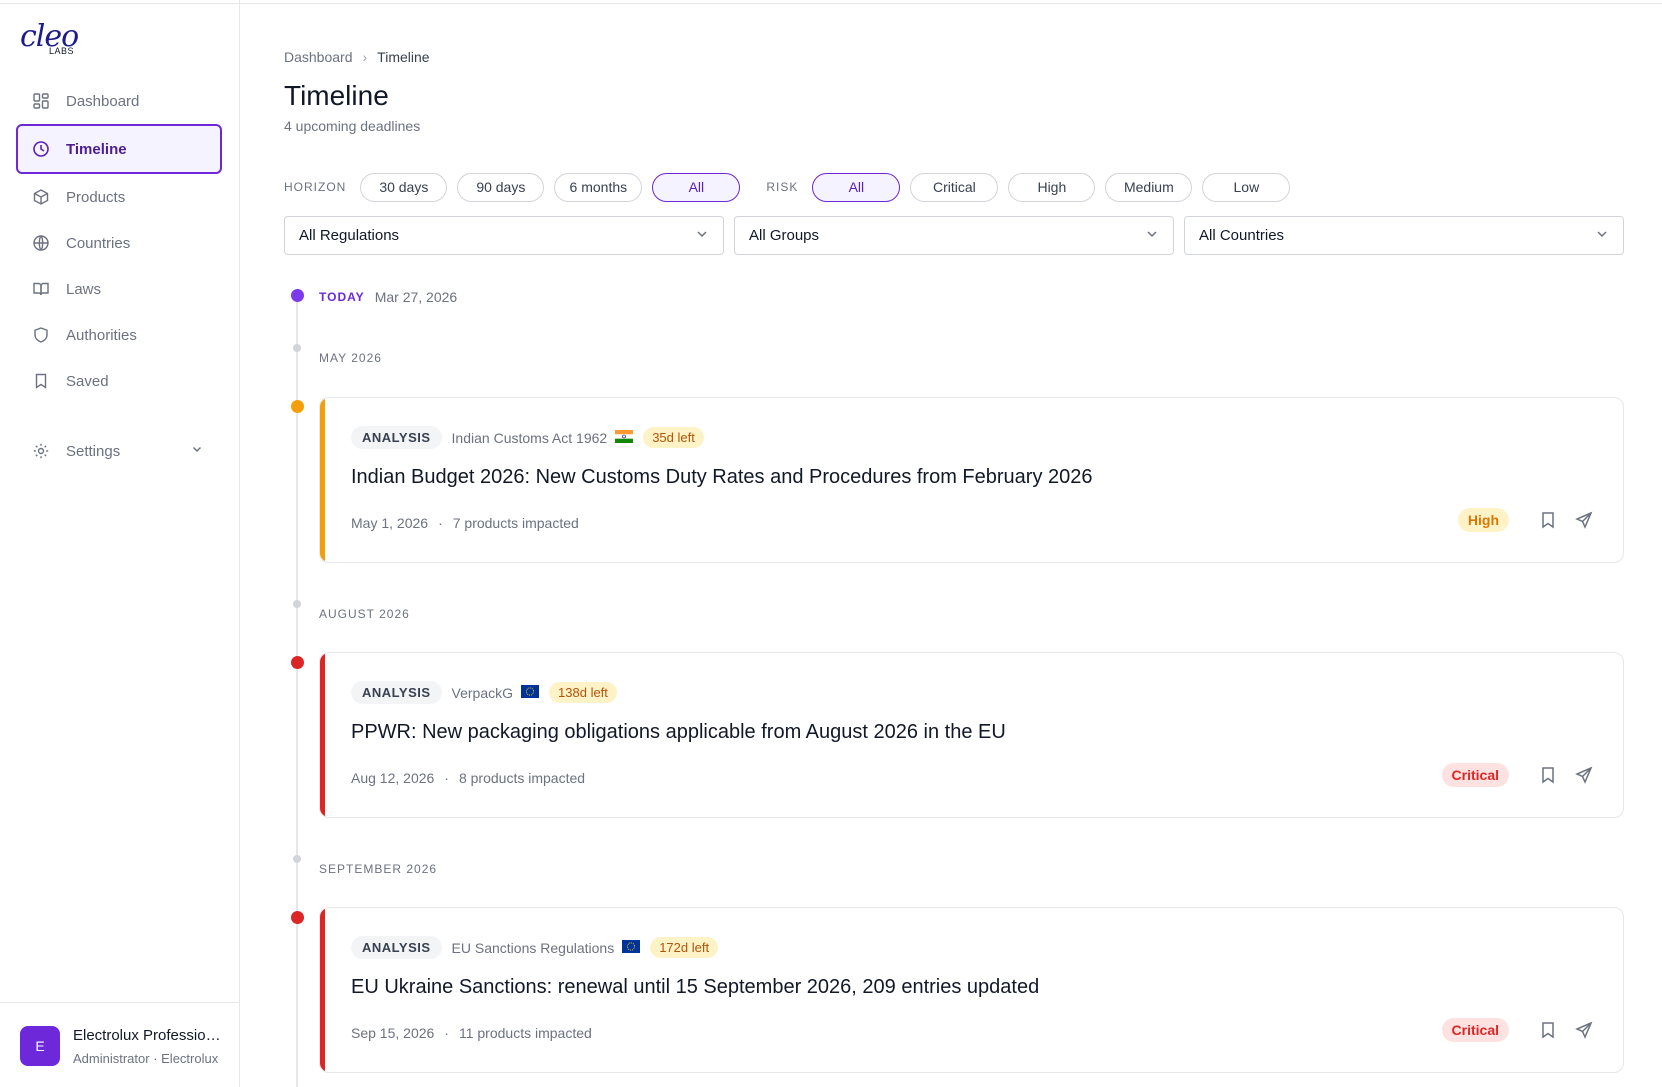 This screenshot has width=1662, height=1087. I want to click on deadline-date: Sep 15, 2026, so click(393, 1033).